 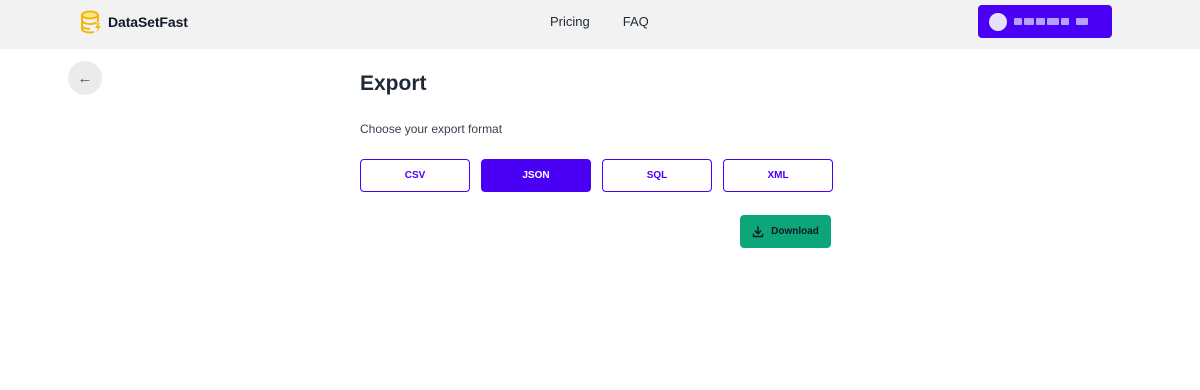 I want to click on database-icon, so click(x=91, y=22).